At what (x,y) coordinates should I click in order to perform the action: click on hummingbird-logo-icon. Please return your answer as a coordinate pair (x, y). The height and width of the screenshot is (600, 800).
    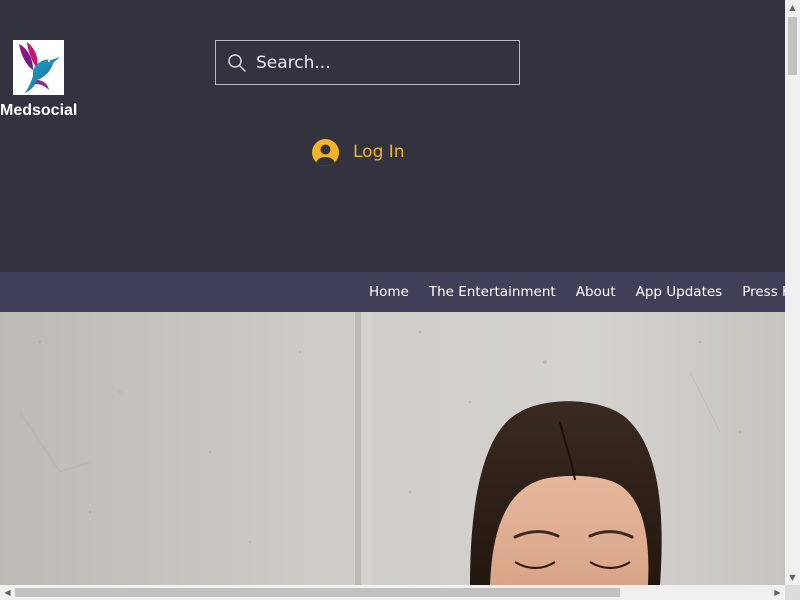
    Looking at the image, I should click on (38, 67).